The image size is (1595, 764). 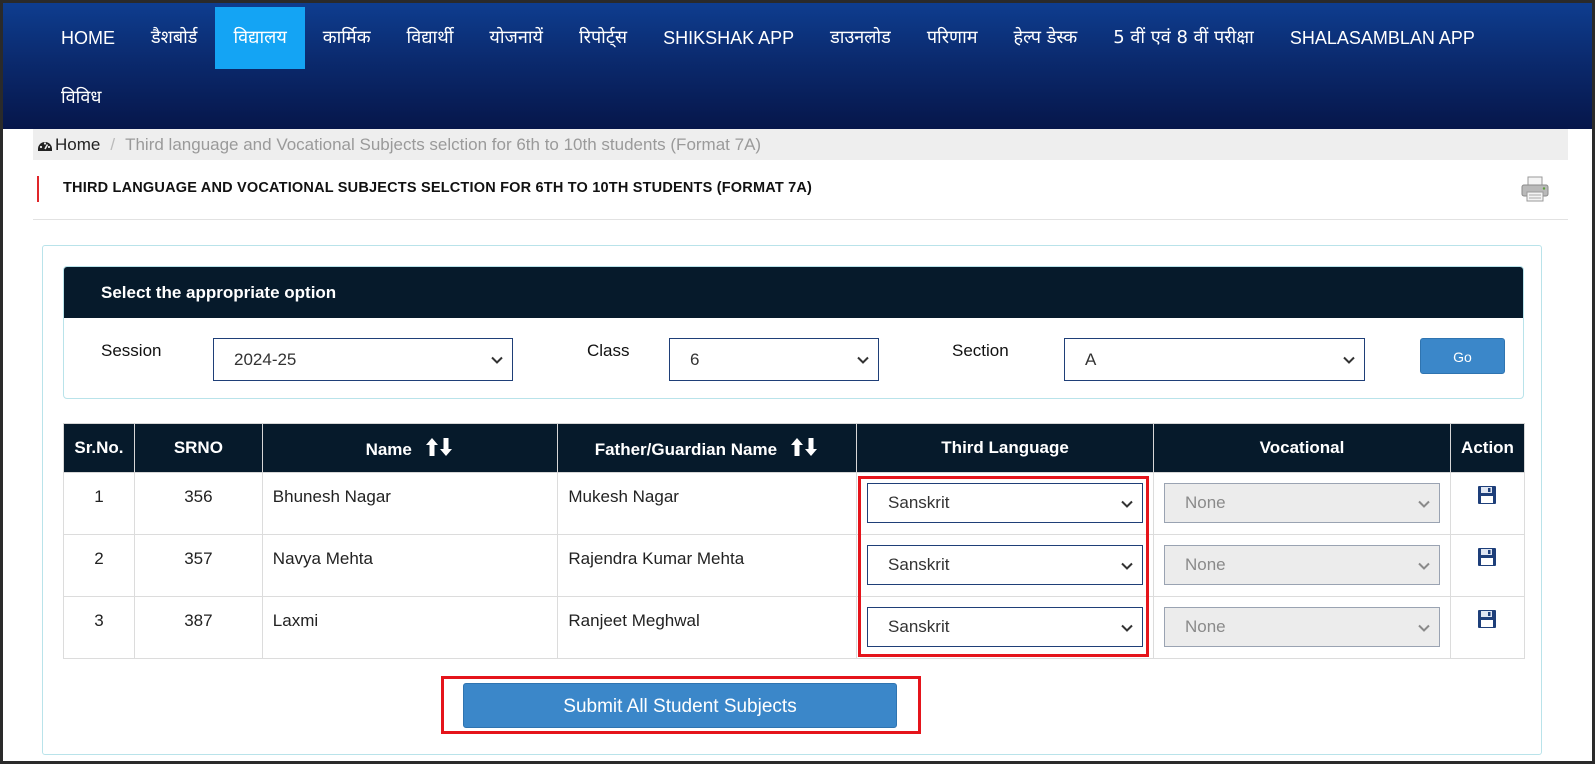 What do you see at coordinates (99, 448) in the screenshot?
I see `col-header-srno: Sr.No.` at bounding box center [99, 448].